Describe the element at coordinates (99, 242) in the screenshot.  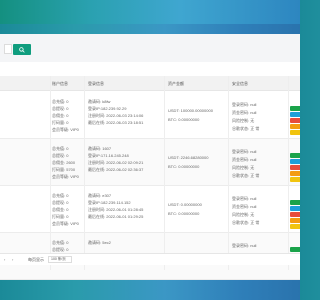
I see `login-info-line: 邀请码: 5ec2` at that location.